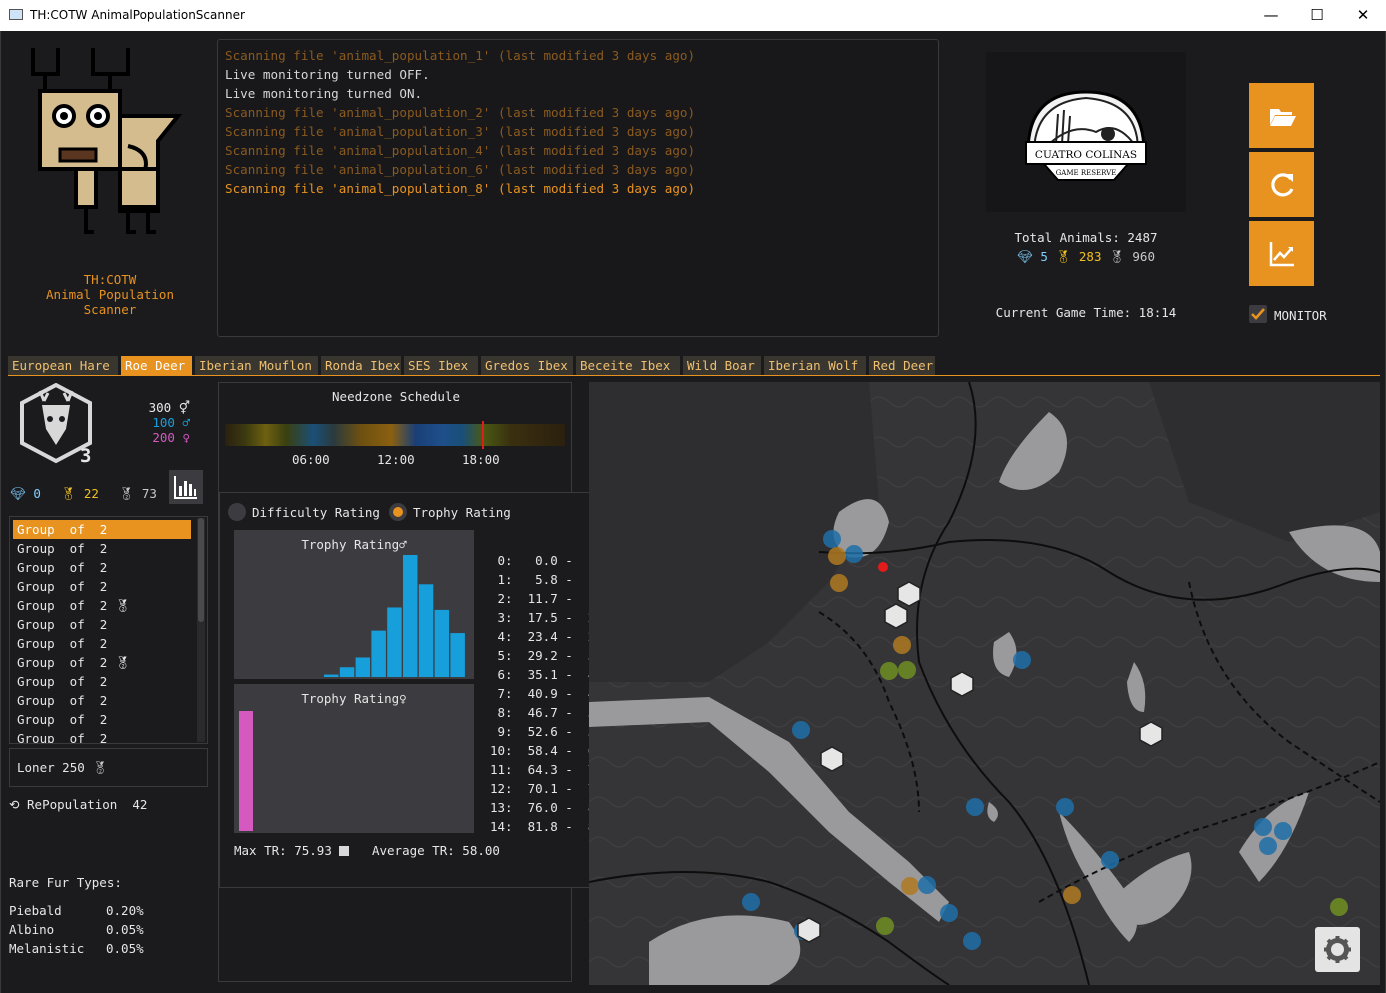 This screenshot has width=1386, height=993. What do you see at coordinates (36, 767) in the screenshot?
I see `loner-label: Loner` at bounding box center [36, 767].